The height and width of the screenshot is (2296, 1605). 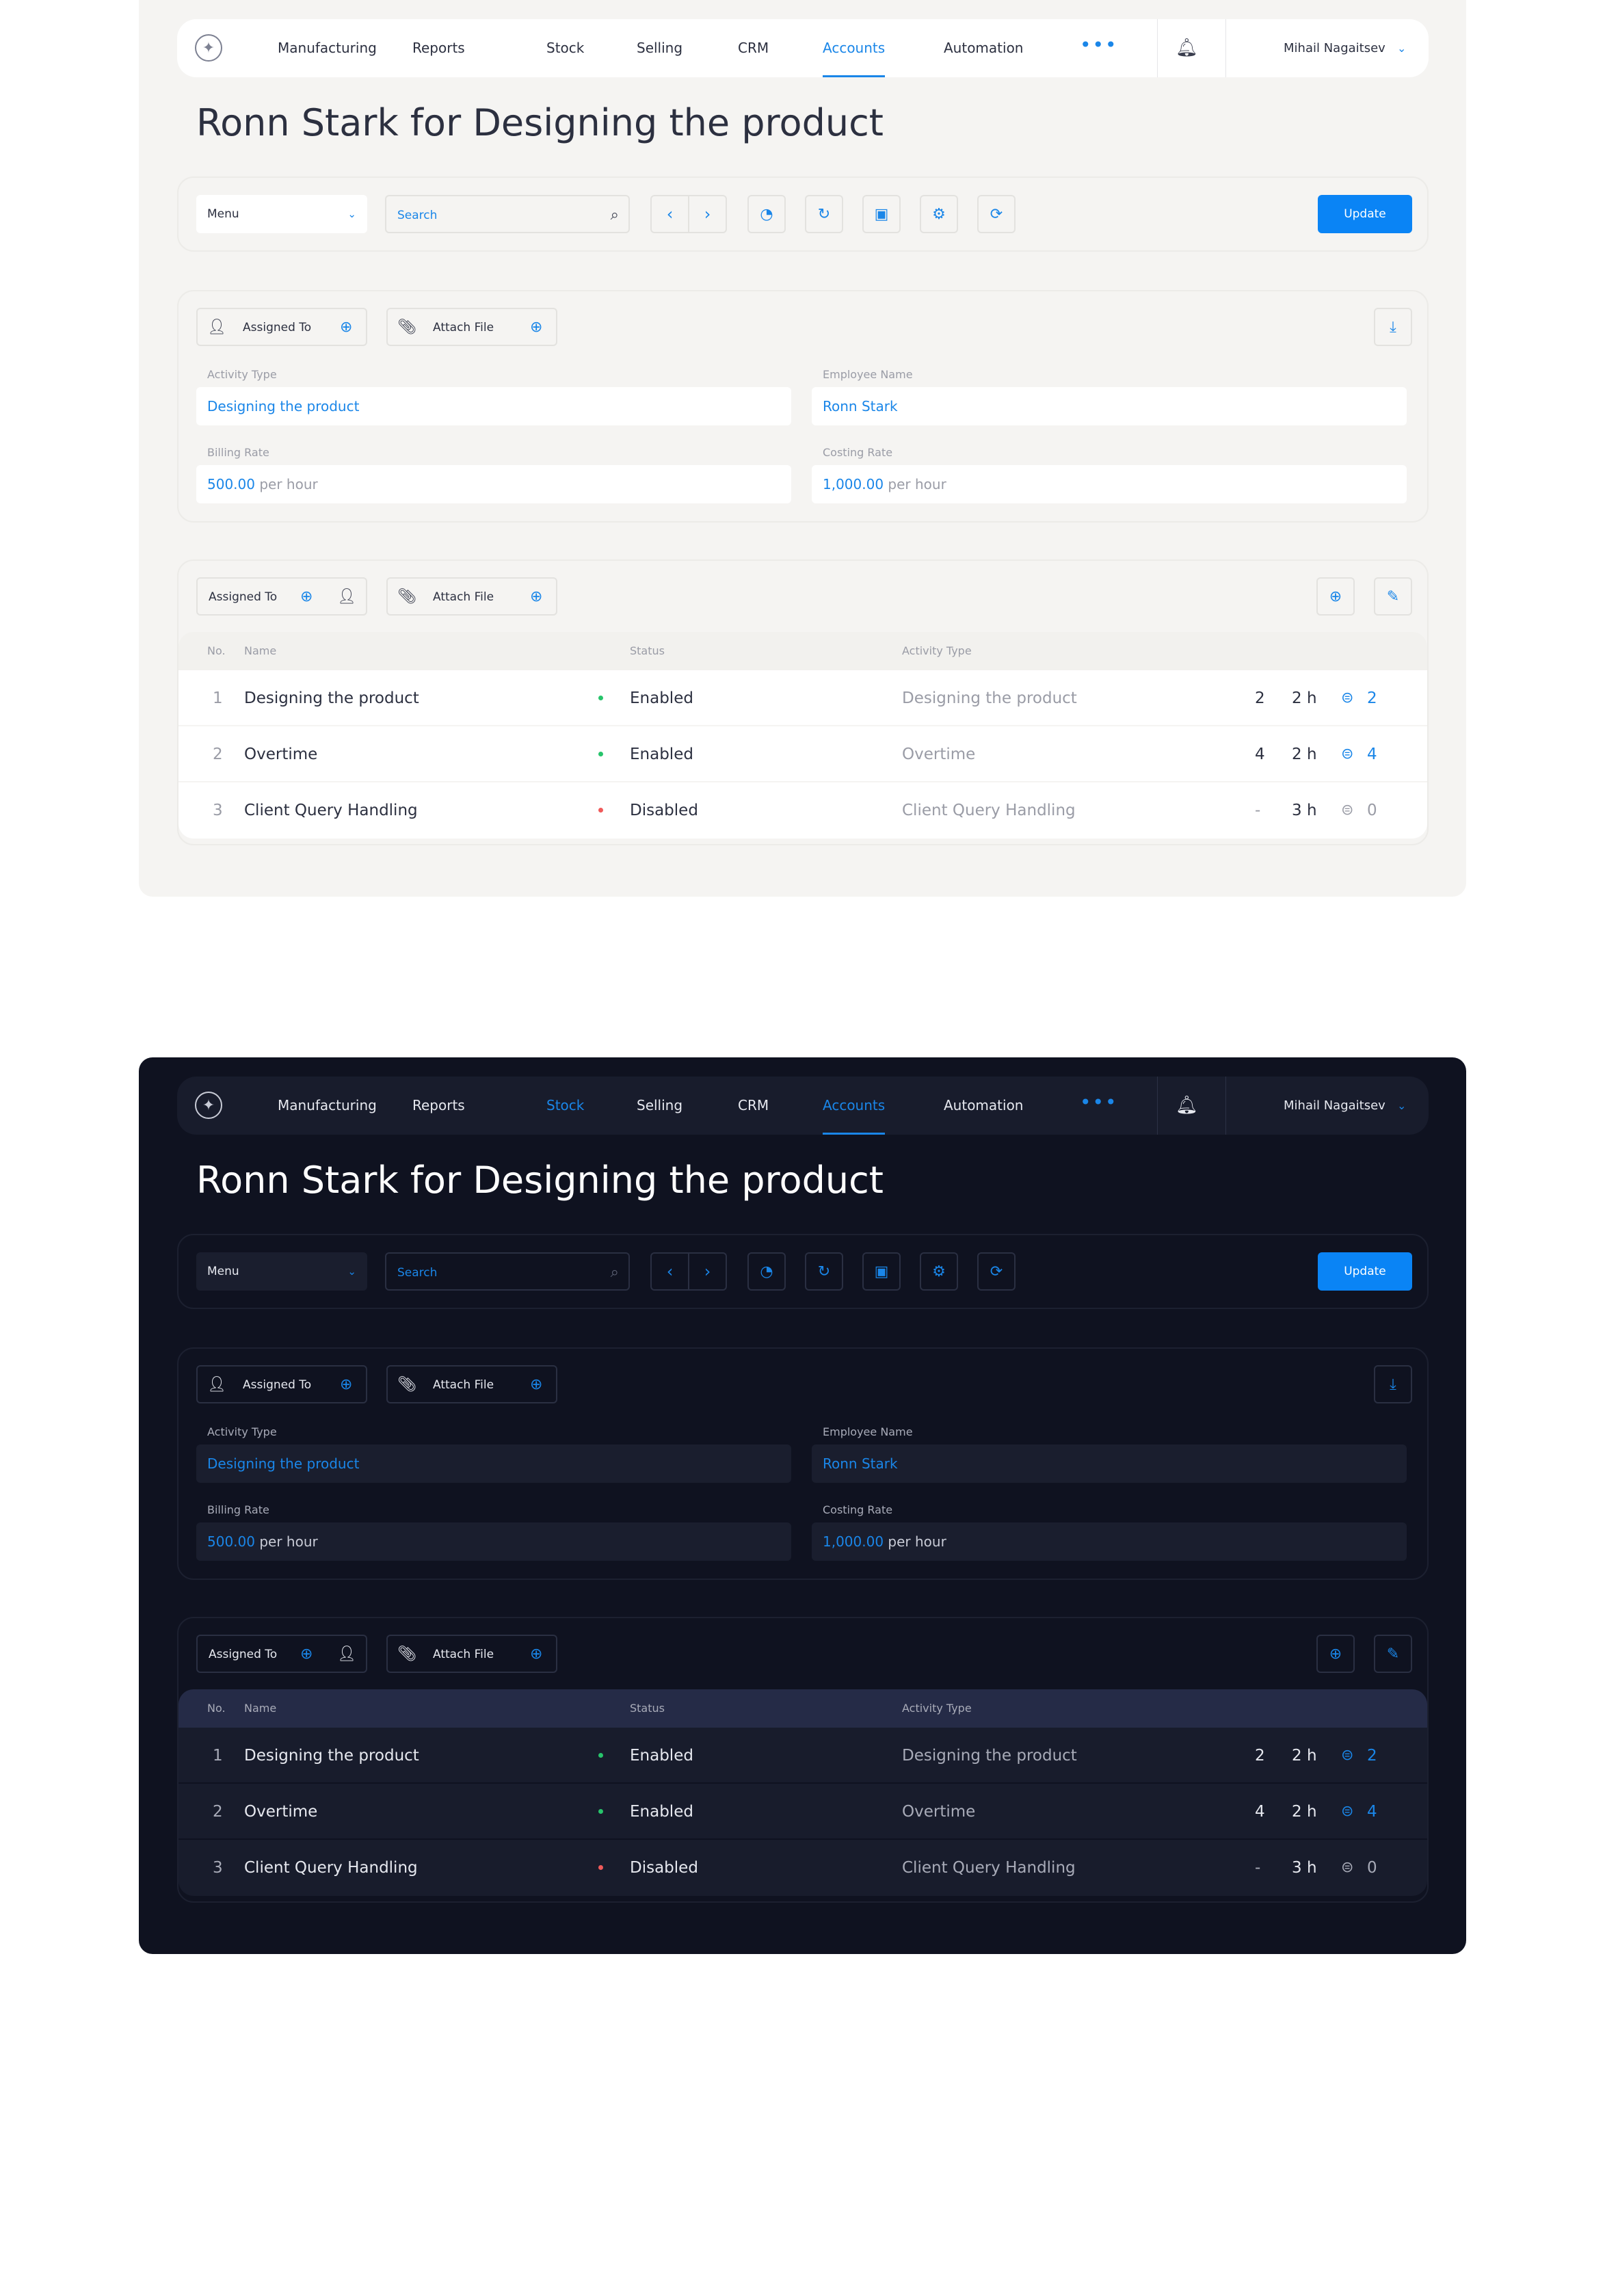 What do you see at coordinates (1304, 1868) in the screenshot?
I see `row-hours: 3 h` at bounding box center [1304, 1868].